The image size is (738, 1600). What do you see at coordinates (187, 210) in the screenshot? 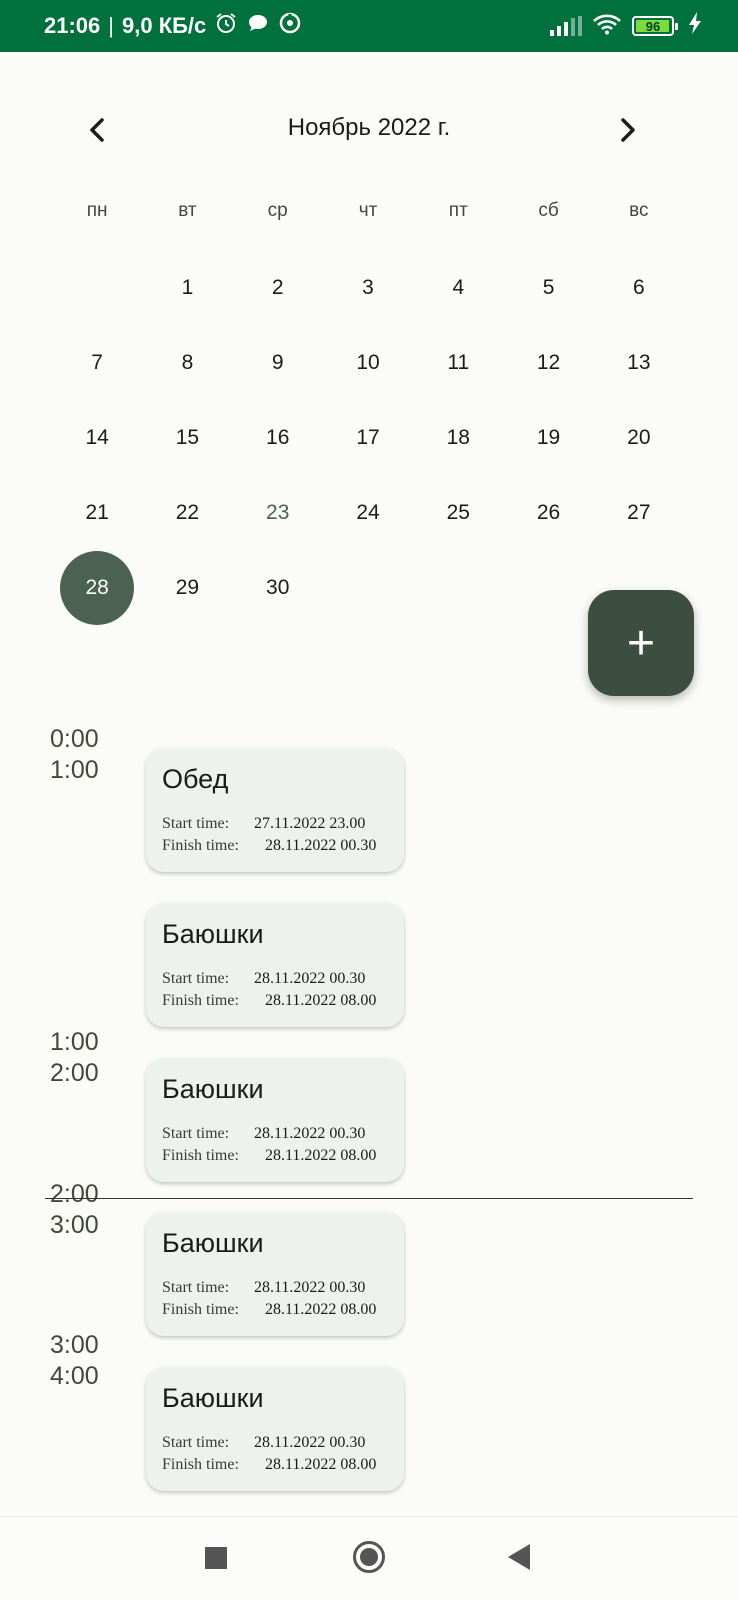
I see `weekday-label: вт` at bounding box center [187, 210].